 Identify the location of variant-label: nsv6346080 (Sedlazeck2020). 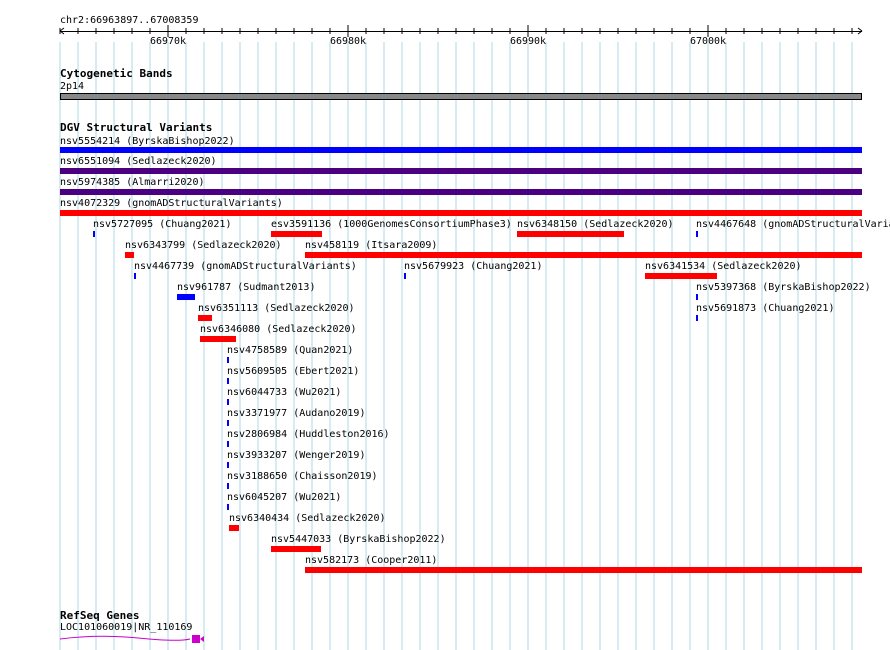
(278, 329).